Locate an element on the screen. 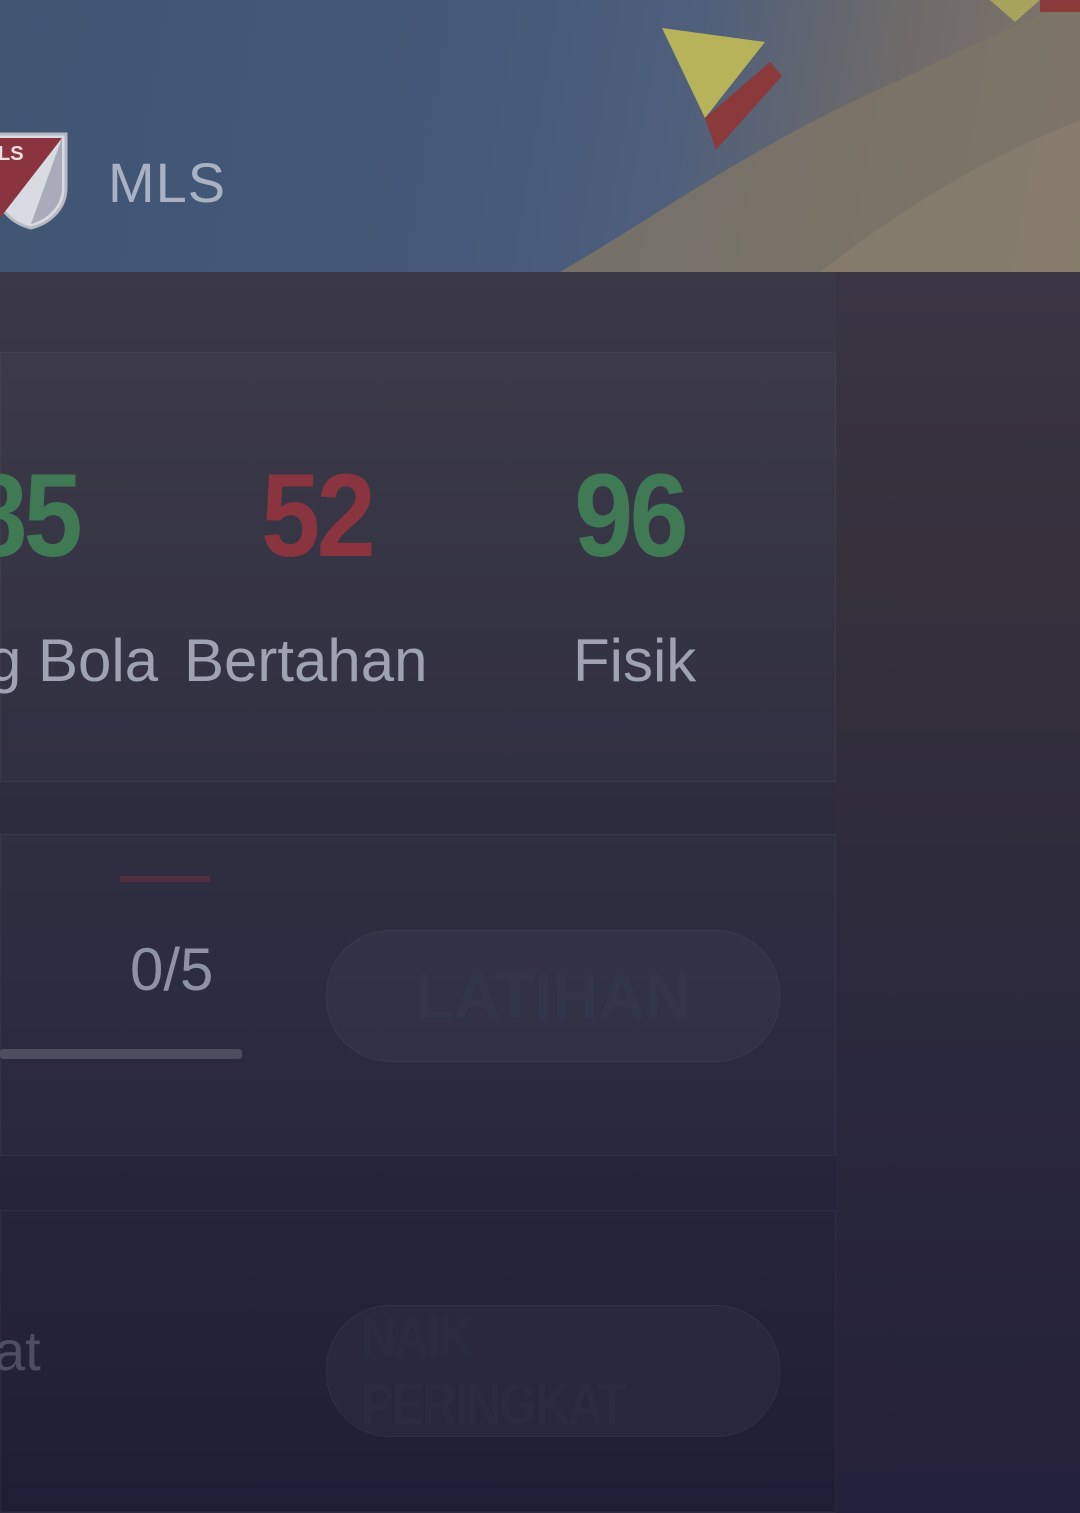  training-accent is located at coordinates (165, 879).